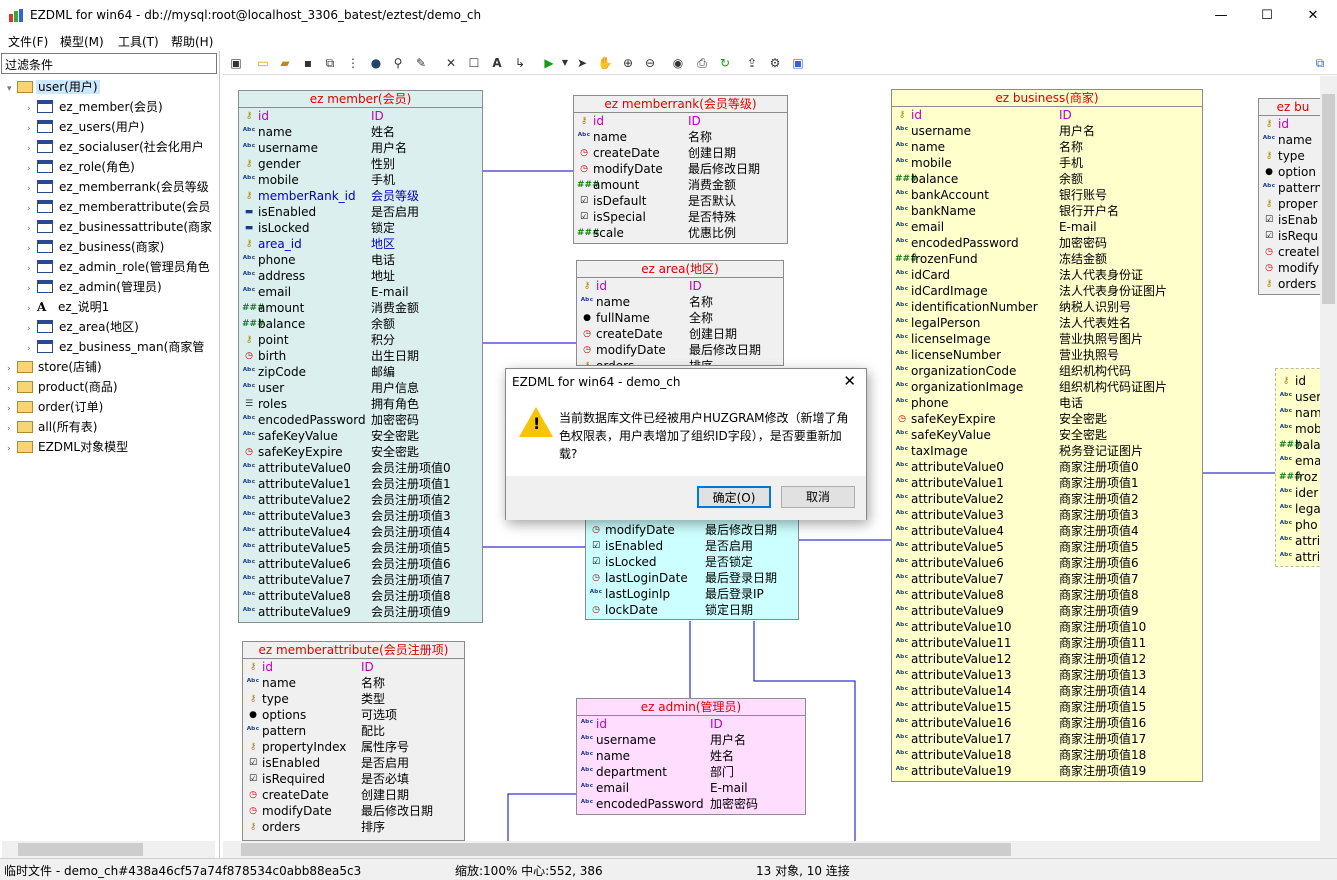 The height and width of the screenshot is (880, 1337). I want to click on table-icon: ☐, so click(474, 63).